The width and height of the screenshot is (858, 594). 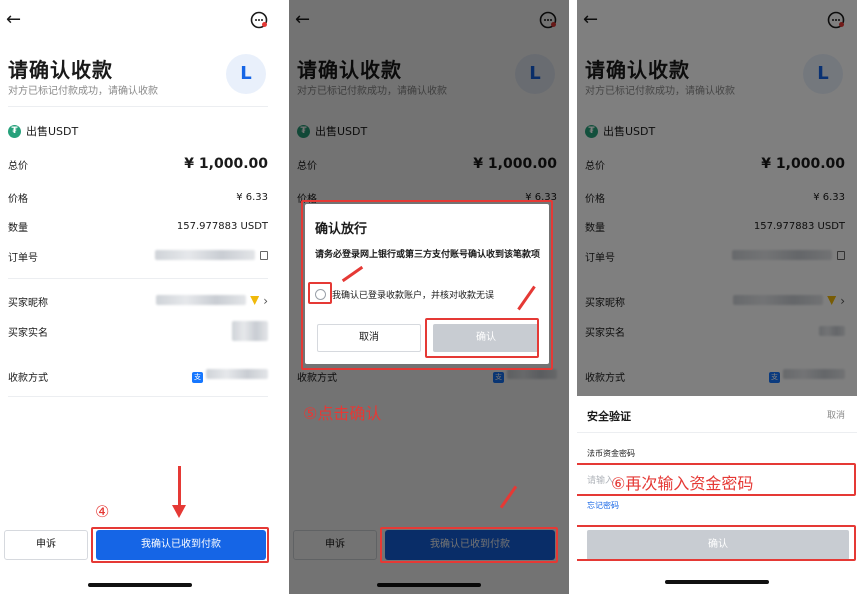 What do you see at coordinates (682, 483) in the screenshot?
I see `step-6-label: ⑥再次输入资金密码` at bounding box center [682, 483].